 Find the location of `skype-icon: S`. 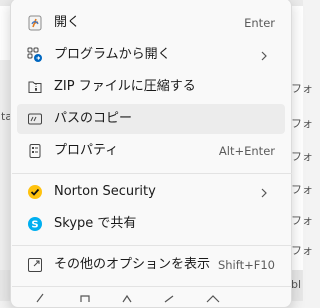

skype-icon: S is located at coordinates (35, 224).